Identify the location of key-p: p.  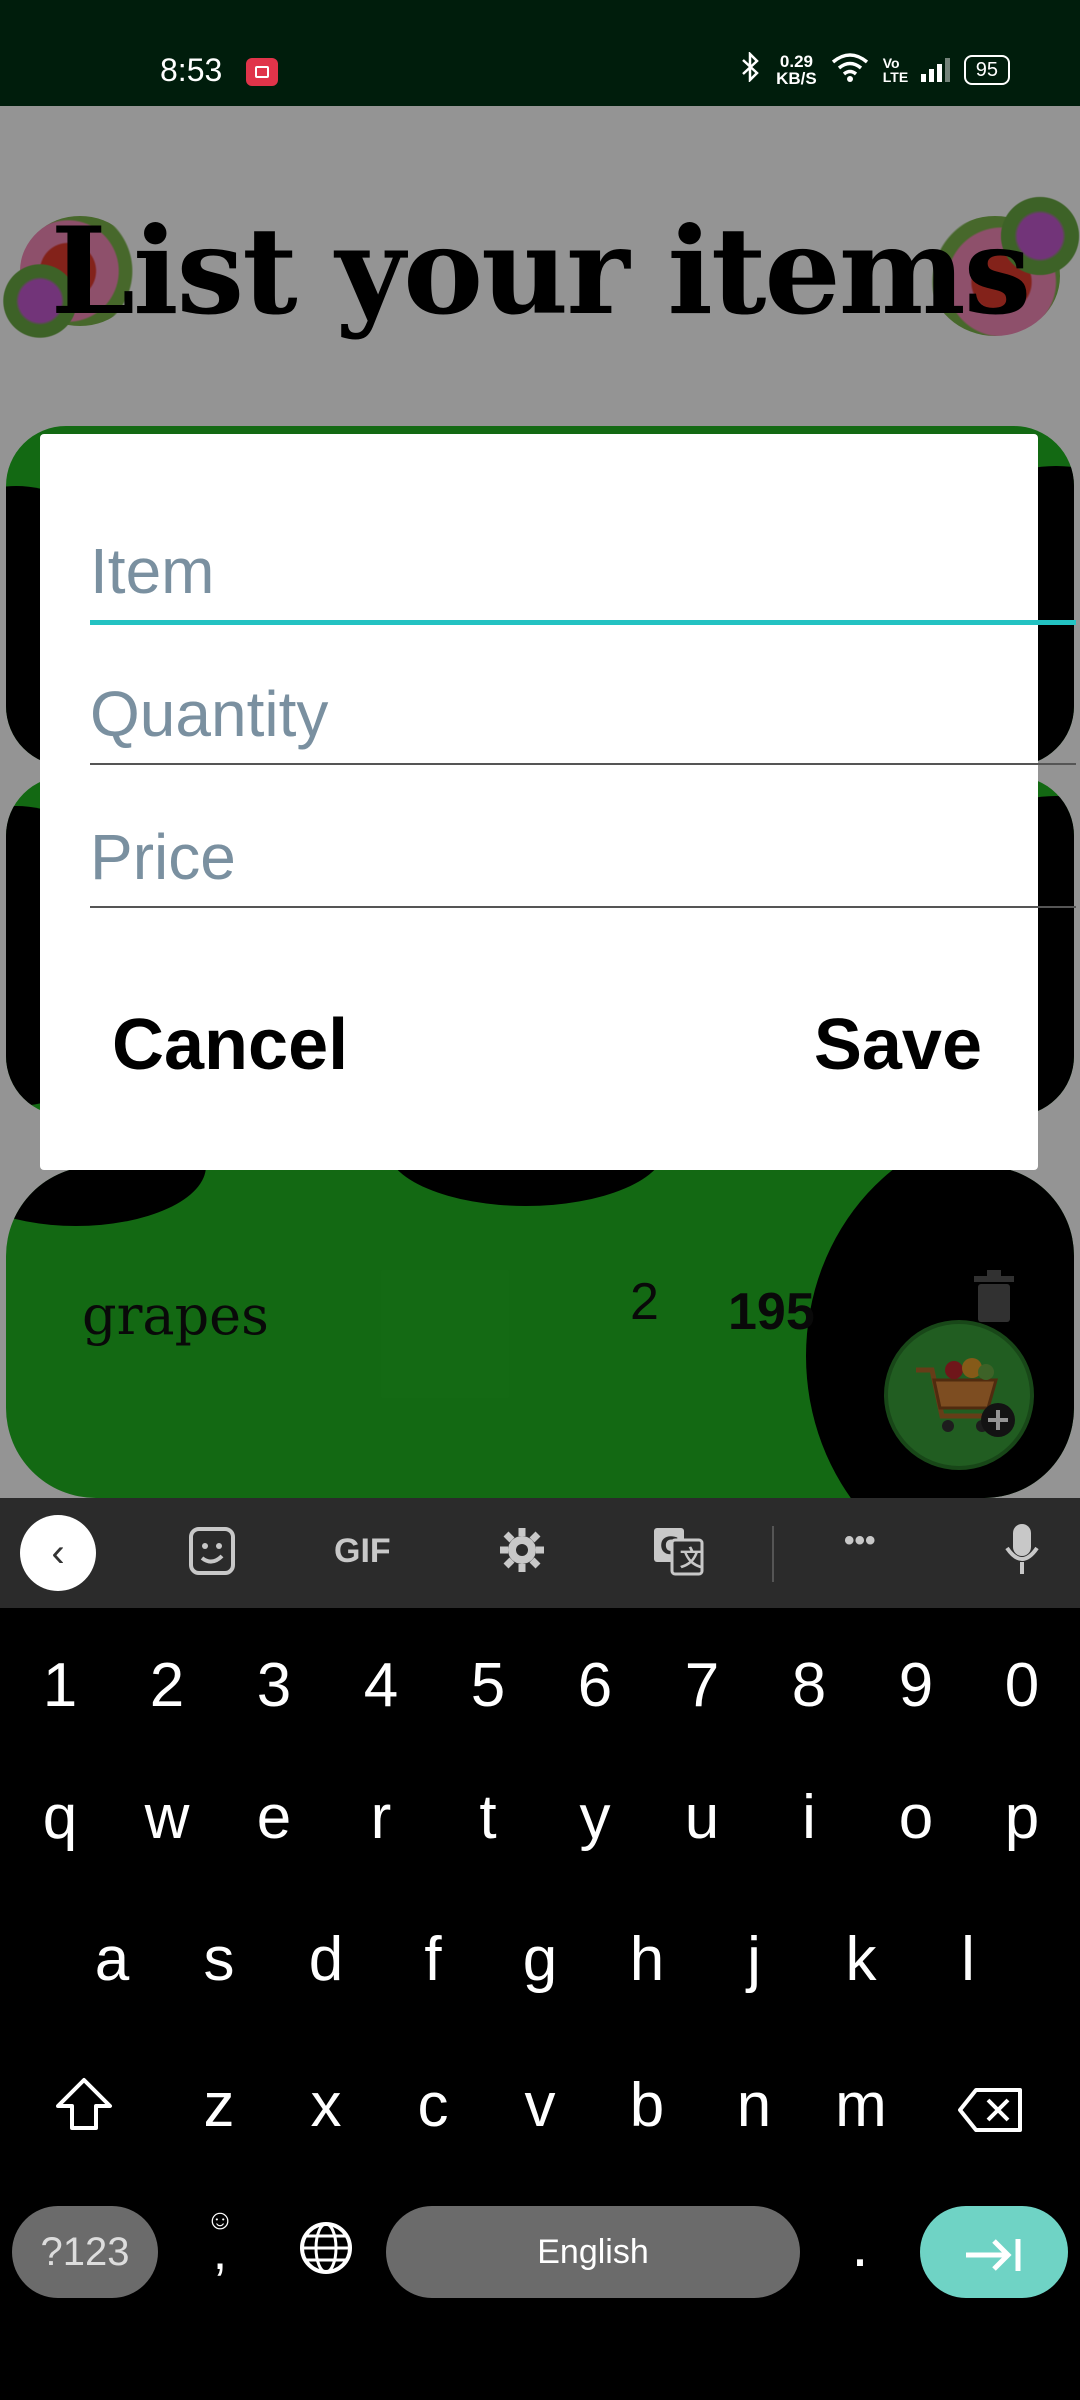
(1022, 1817).